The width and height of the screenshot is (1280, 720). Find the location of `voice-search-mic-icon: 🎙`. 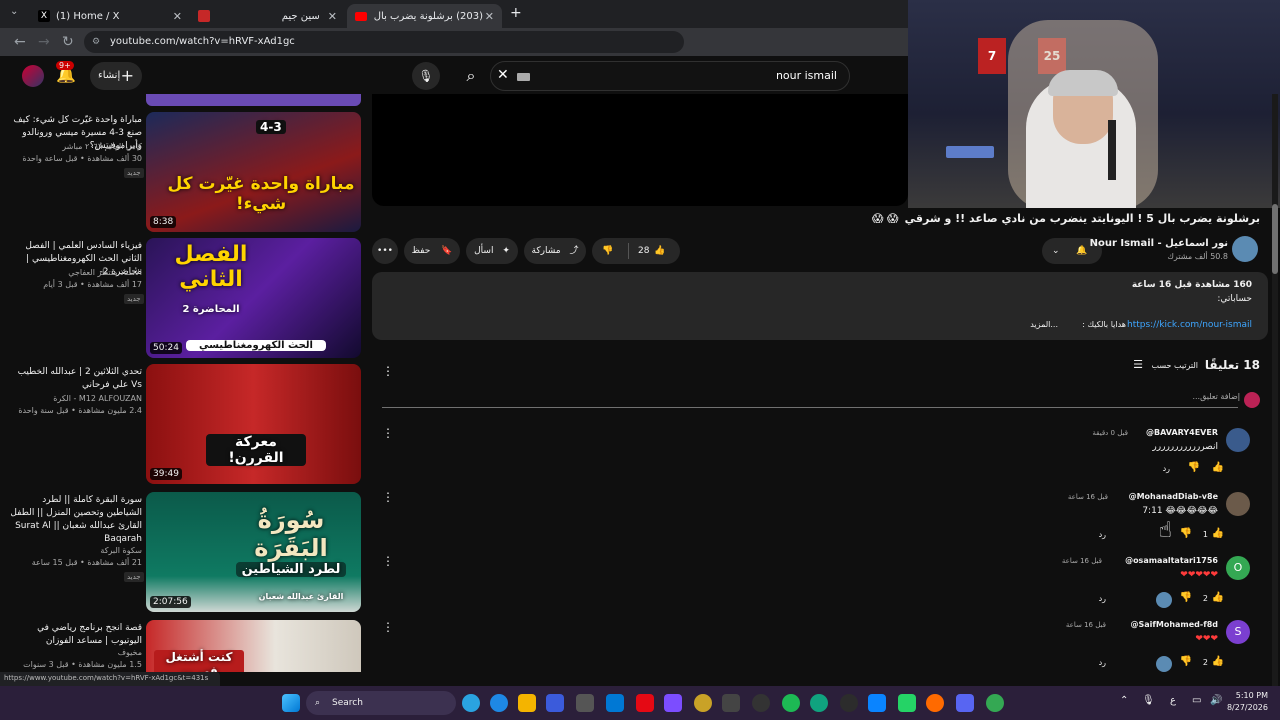

voice-search-mic-icon: 🎙 is located at coordinates (426, 76).